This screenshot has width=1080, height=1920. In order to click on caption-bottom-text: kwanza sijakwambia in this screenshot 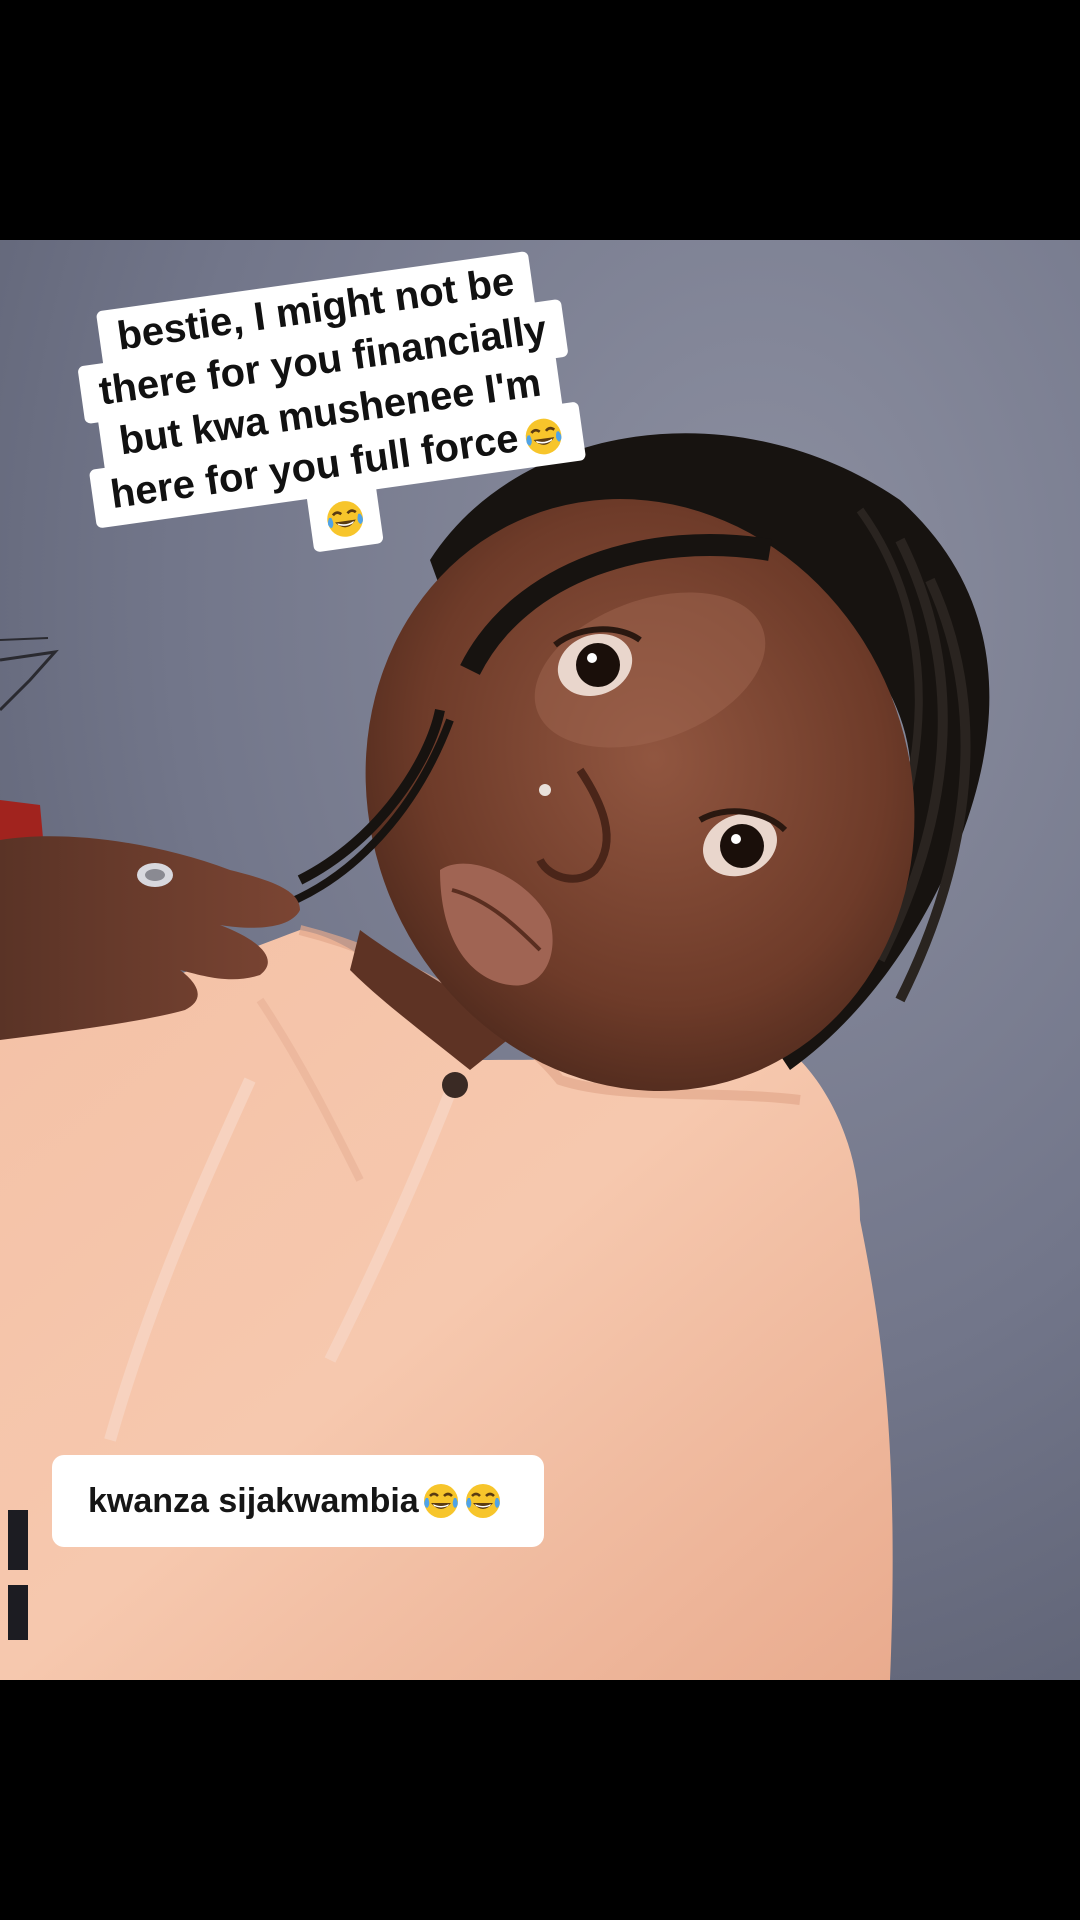, I will do `click(253, 1500)`.